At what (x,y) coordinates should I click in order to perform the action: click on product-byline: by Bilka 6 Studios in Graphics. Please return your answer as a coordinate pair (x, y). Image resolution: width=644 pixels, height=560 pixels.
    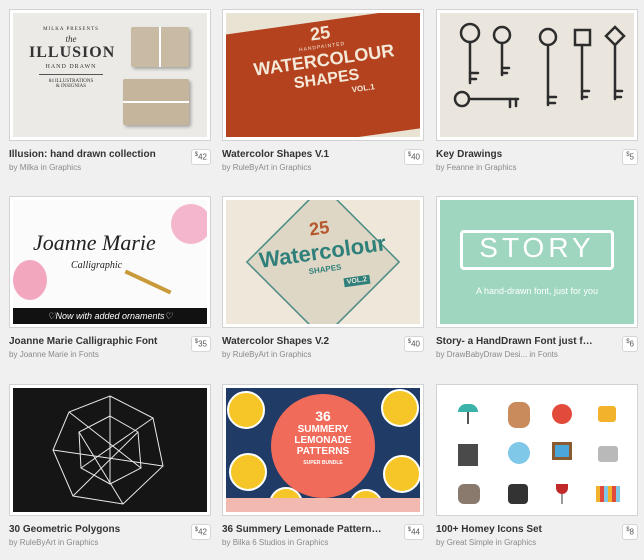
    Looking at the image, I should click on (275, 542).